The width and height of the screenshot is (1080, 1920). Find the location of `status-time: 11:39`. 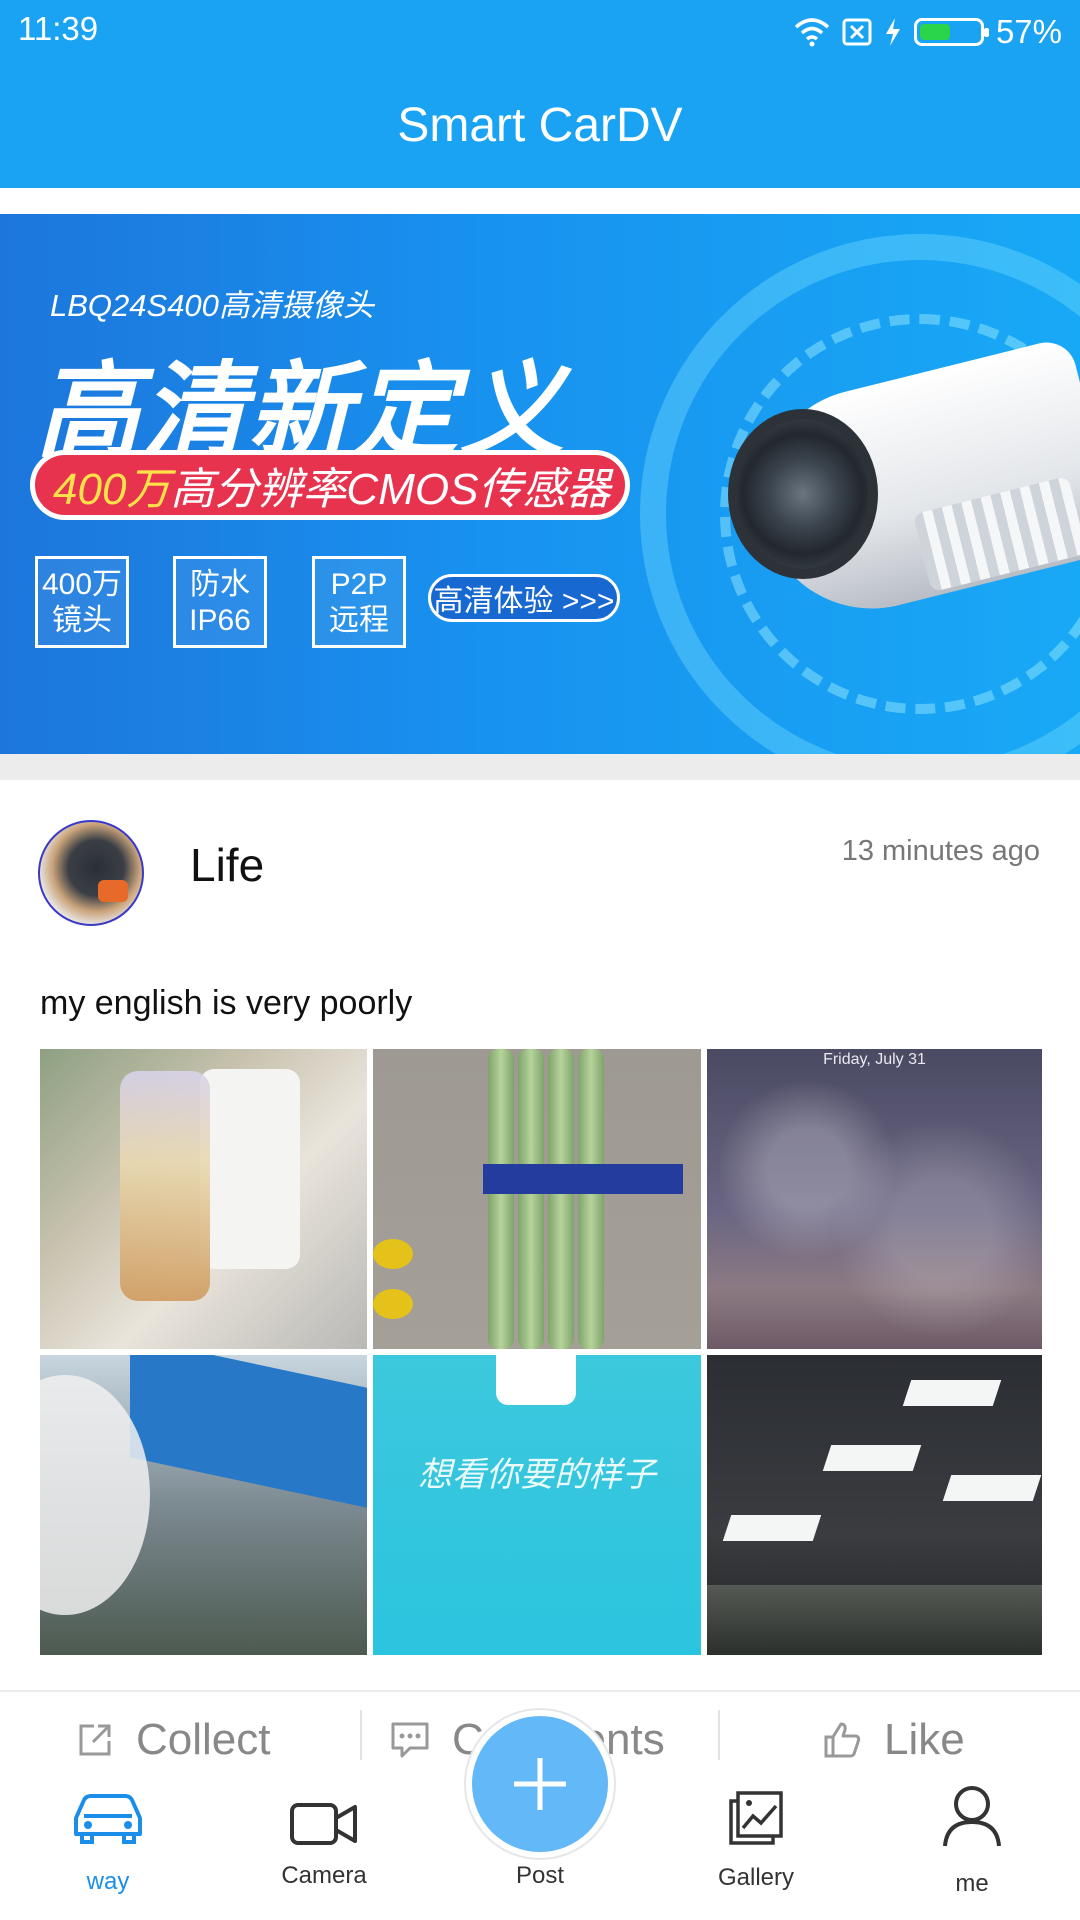

status-time: 11:39 is located at coordinates (58, 28).